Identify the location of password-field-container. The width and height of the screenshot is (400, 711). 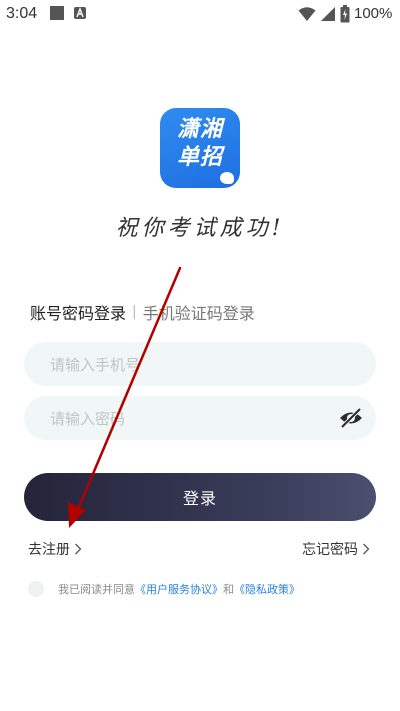
(200, 419).